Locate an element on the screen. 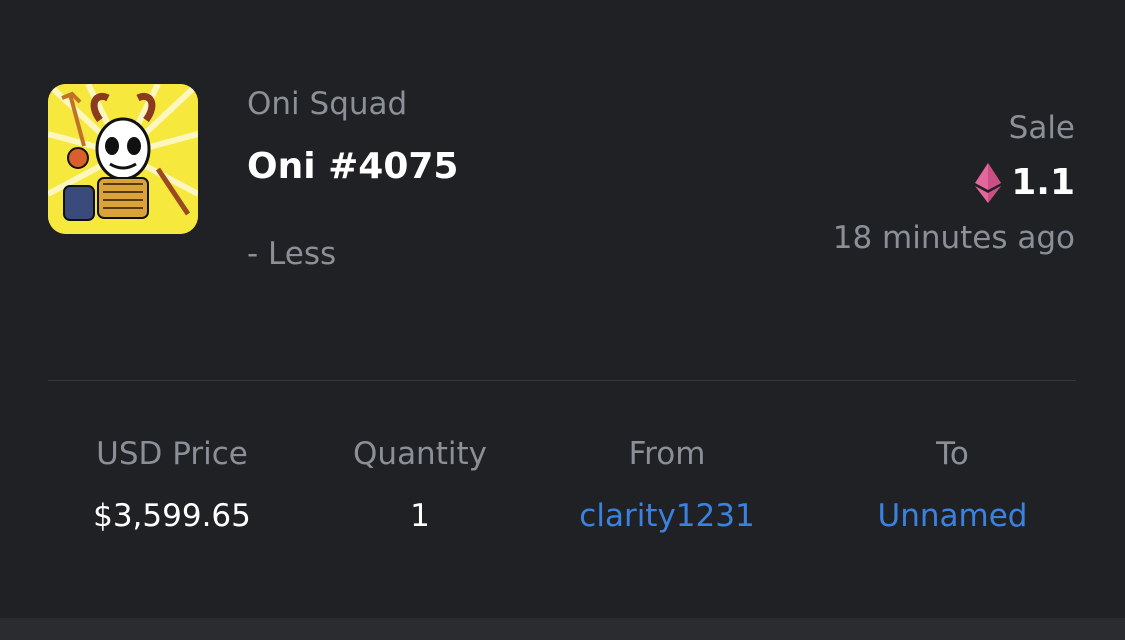 The image size is (1125, 640). nft-thumbnail is located at coordinates (123, 159).